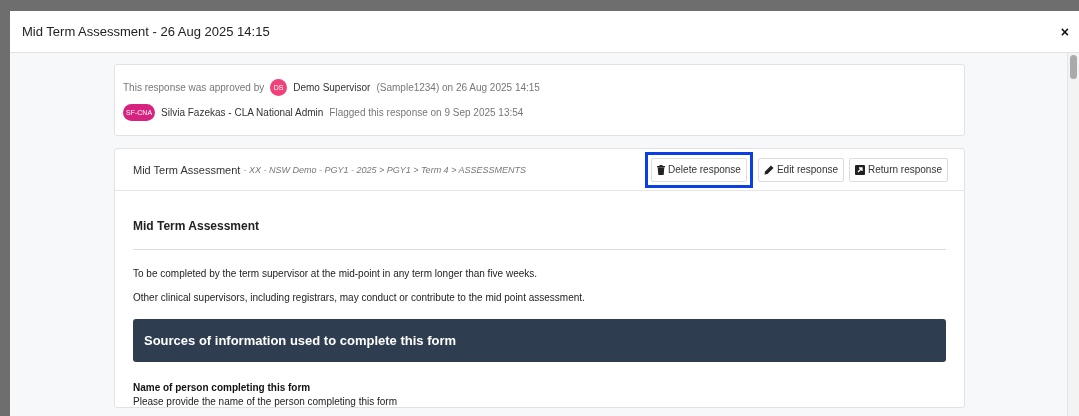 The image size is (1079, 416). What do you see at coordinates (359, 297) in the screenshot?
I see `instruction-text: Other clinical supervisors, including registrars, may conduct or contribute to the mid point assessment.` at bounding box center [359, 297].